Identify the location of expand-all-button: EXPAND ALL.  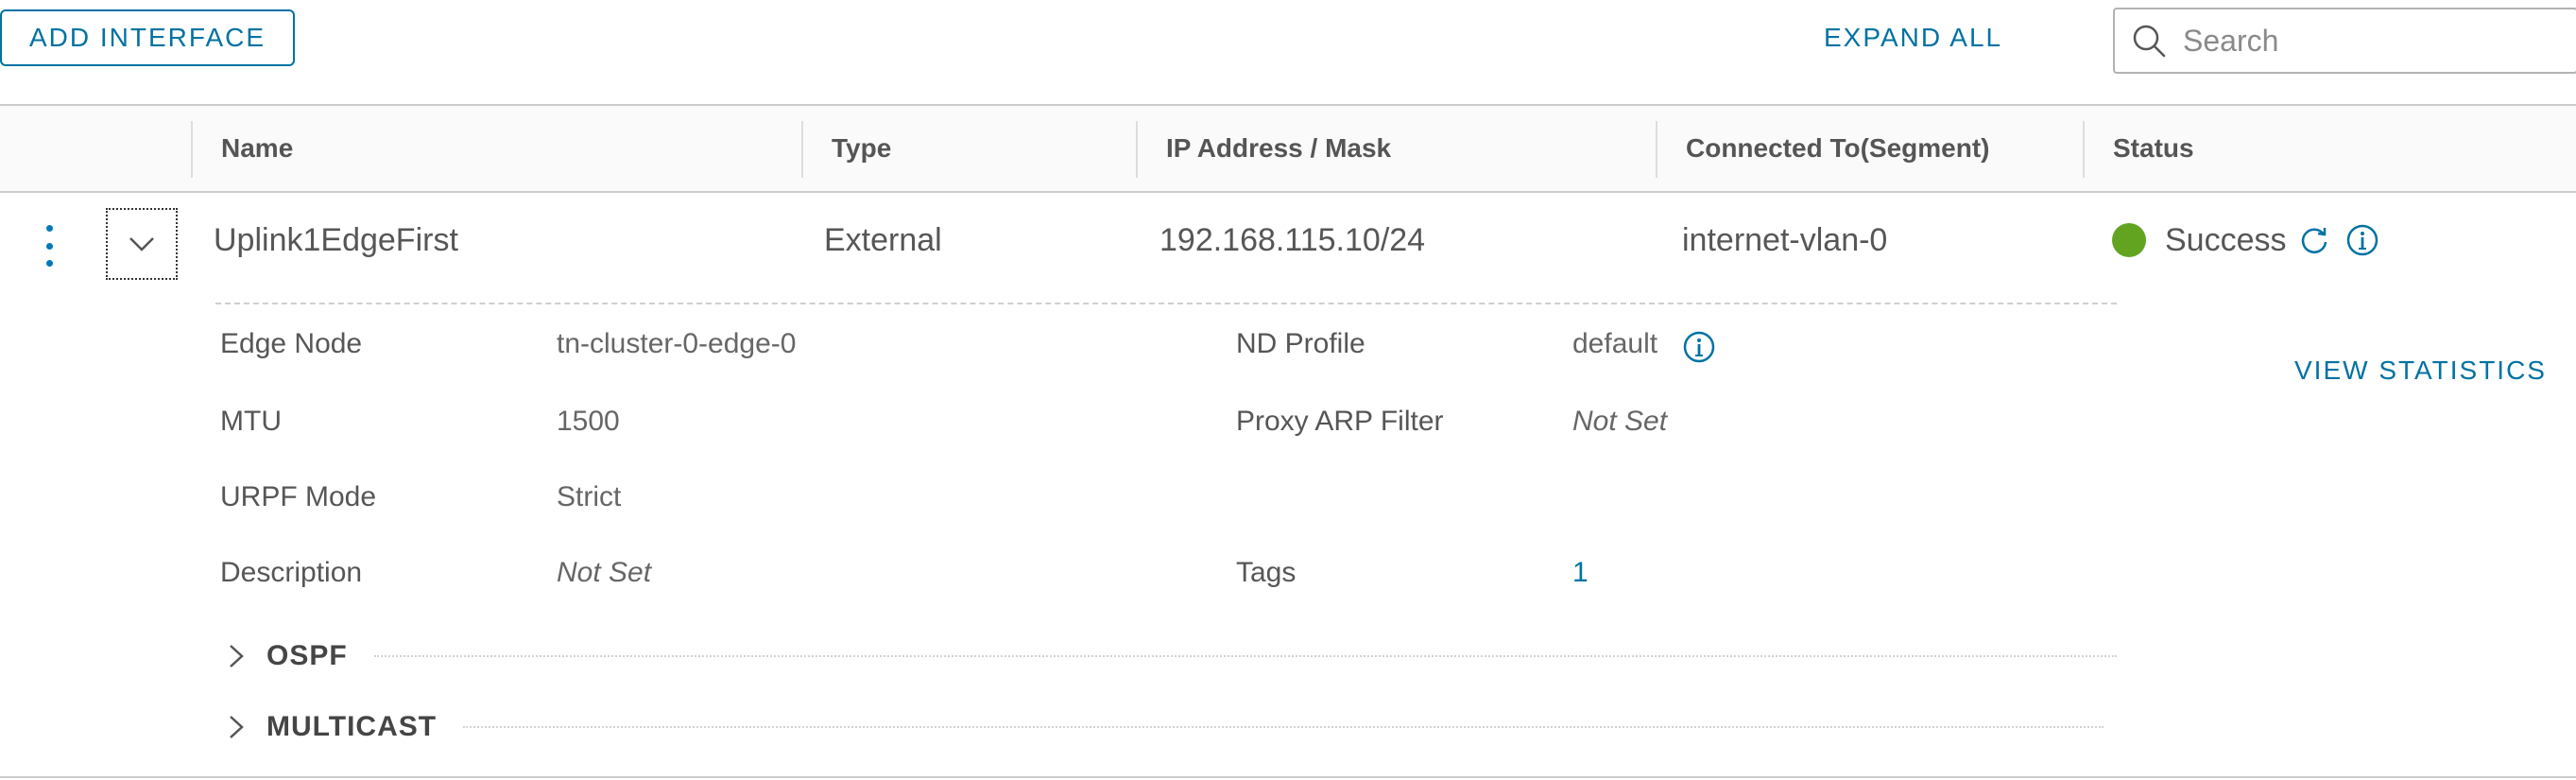
(1913, 38).